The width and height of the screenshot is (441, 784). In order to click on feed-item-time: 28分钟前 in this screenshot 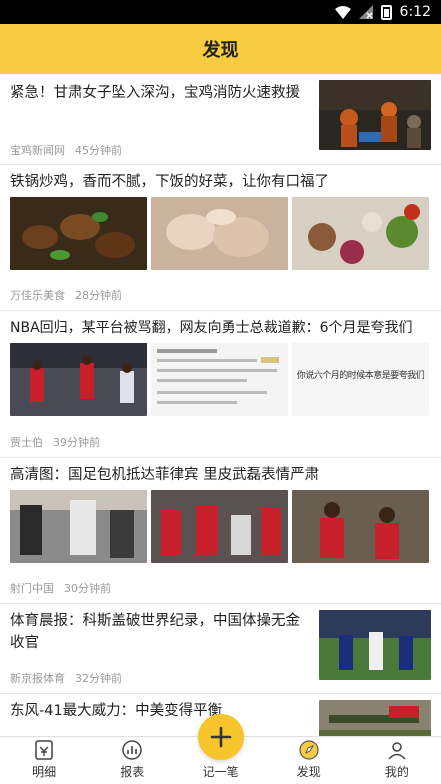, I will do `click(98, 295)`.